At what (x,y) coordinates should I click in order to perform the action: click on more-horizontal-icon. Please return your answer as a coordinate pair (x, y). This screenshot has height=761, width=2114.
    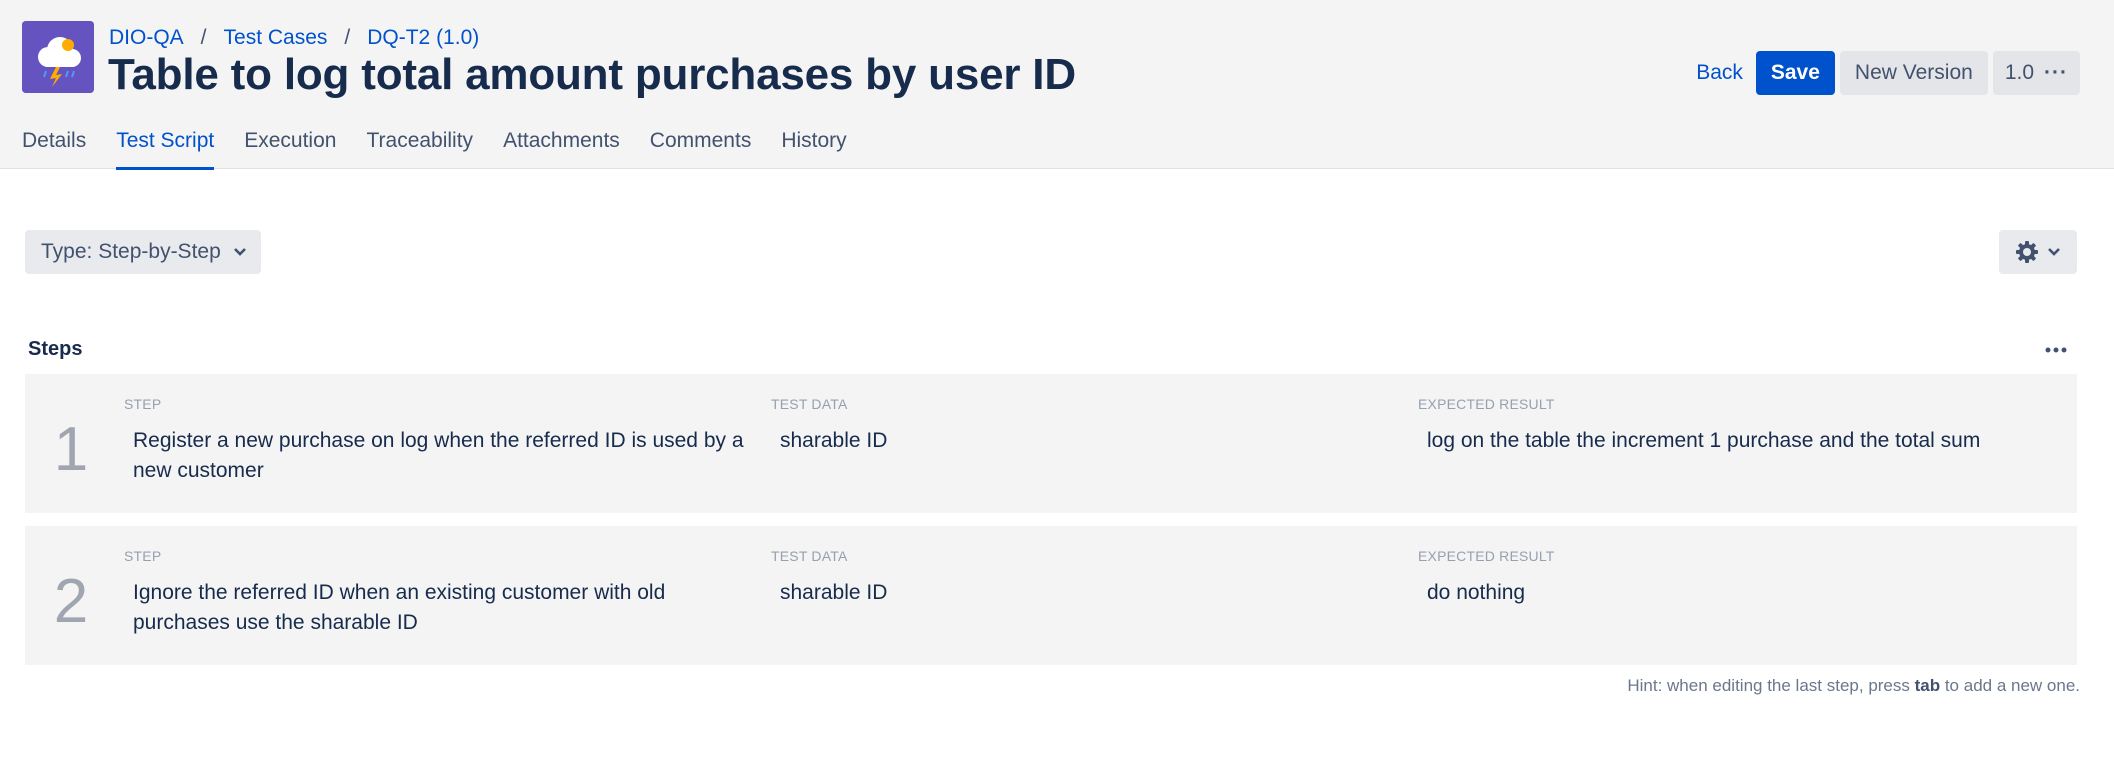
    Looking at the image, I should click on (2056, 350).